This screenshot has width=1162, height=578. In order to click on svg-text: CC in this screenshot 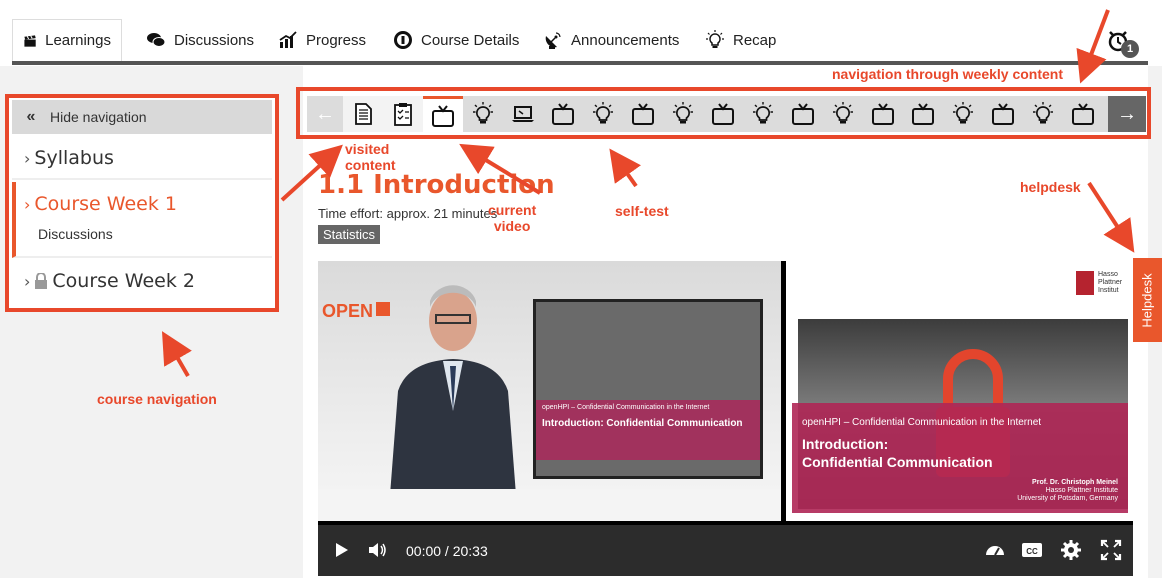, I will do `click(1032, 551)`.